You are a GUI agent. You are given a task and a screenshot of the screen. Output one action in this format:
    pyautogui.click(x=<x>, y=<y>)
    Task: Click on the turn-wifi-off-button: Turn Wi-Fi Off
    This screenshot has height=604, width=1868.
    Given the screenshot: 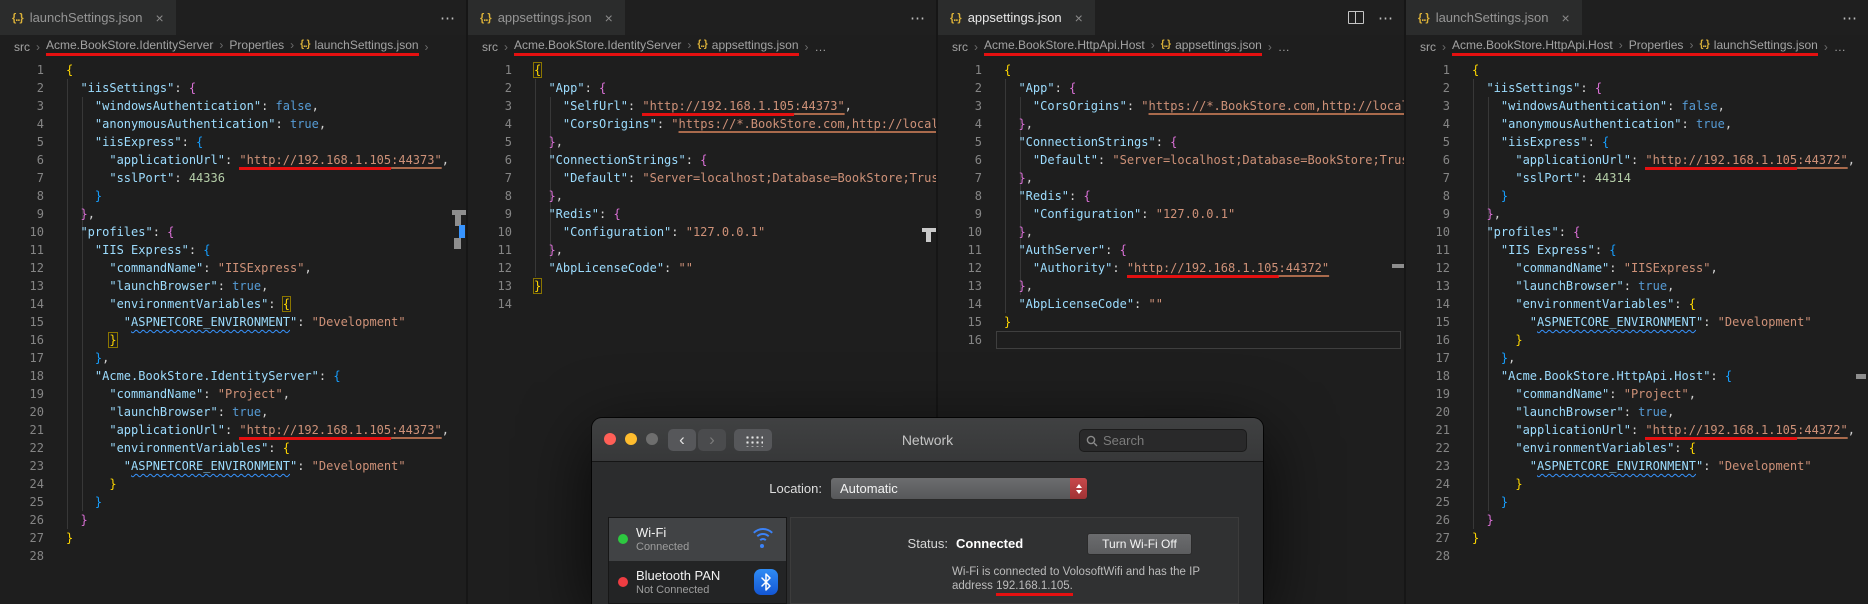 What is the action you would take?
    pyautogui.click(x=1139, y=544)
    